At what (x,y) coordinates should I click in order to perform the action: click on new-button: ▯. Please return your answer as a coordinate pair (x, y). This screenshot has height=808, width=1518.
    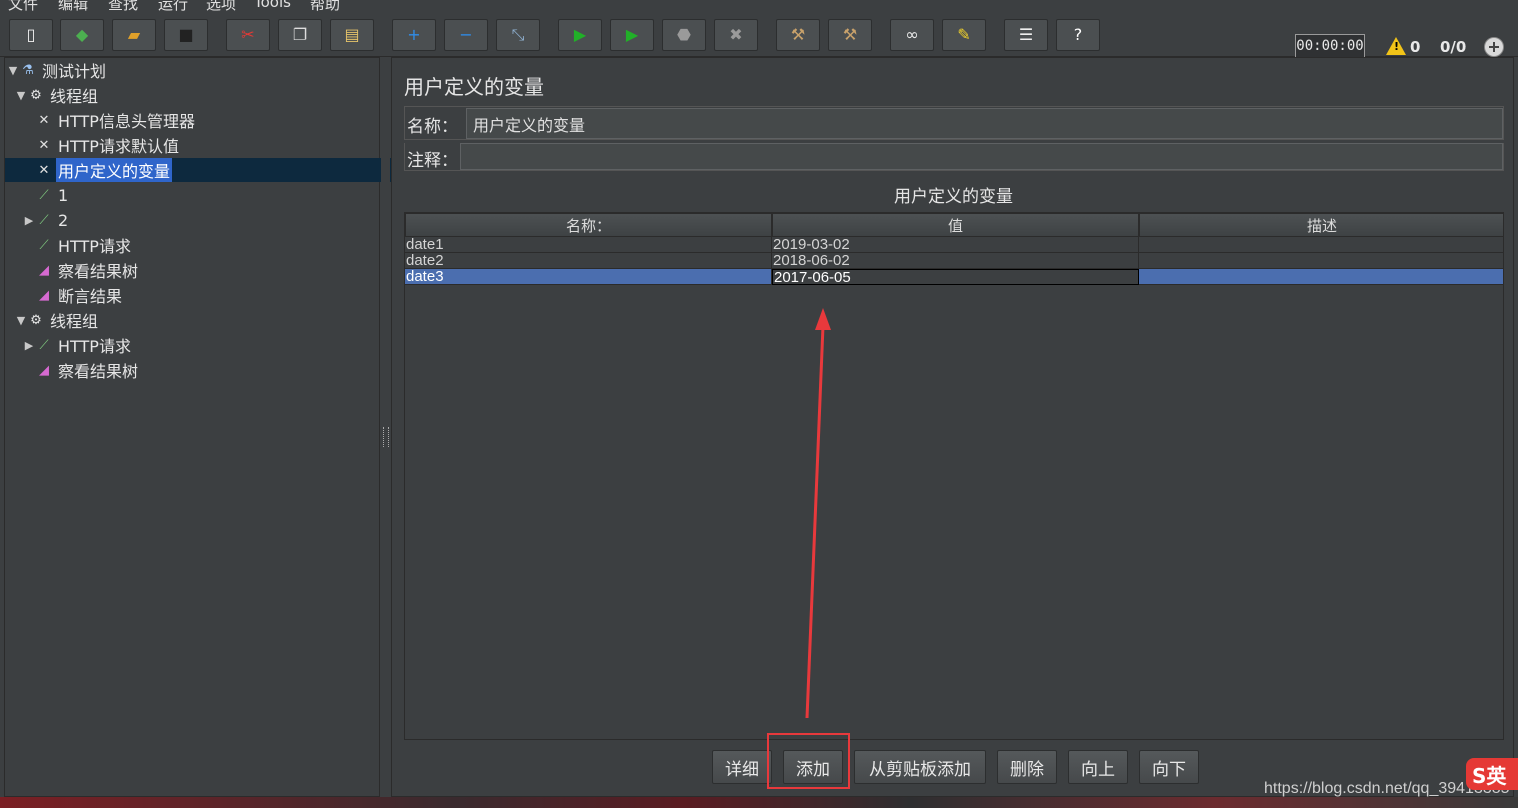
    Looking at the image, I should click on (31, 35).